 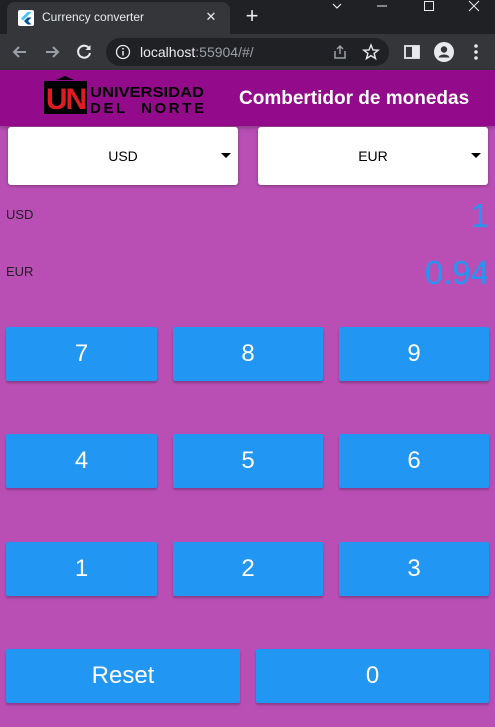 What do you see at coordinates (372, 676) in the screenshot?
I see `key-0: 0` at bounding box center [372, 676].